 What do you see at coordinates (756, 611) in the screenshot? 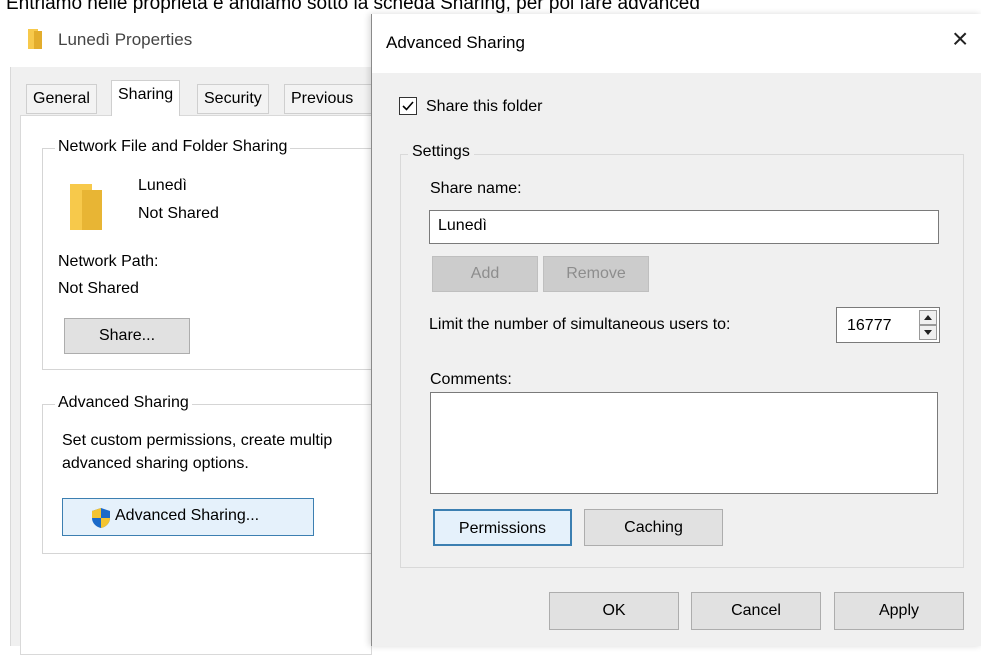
I see `cancel-button: Cancel` at bounding box center [756, 611].